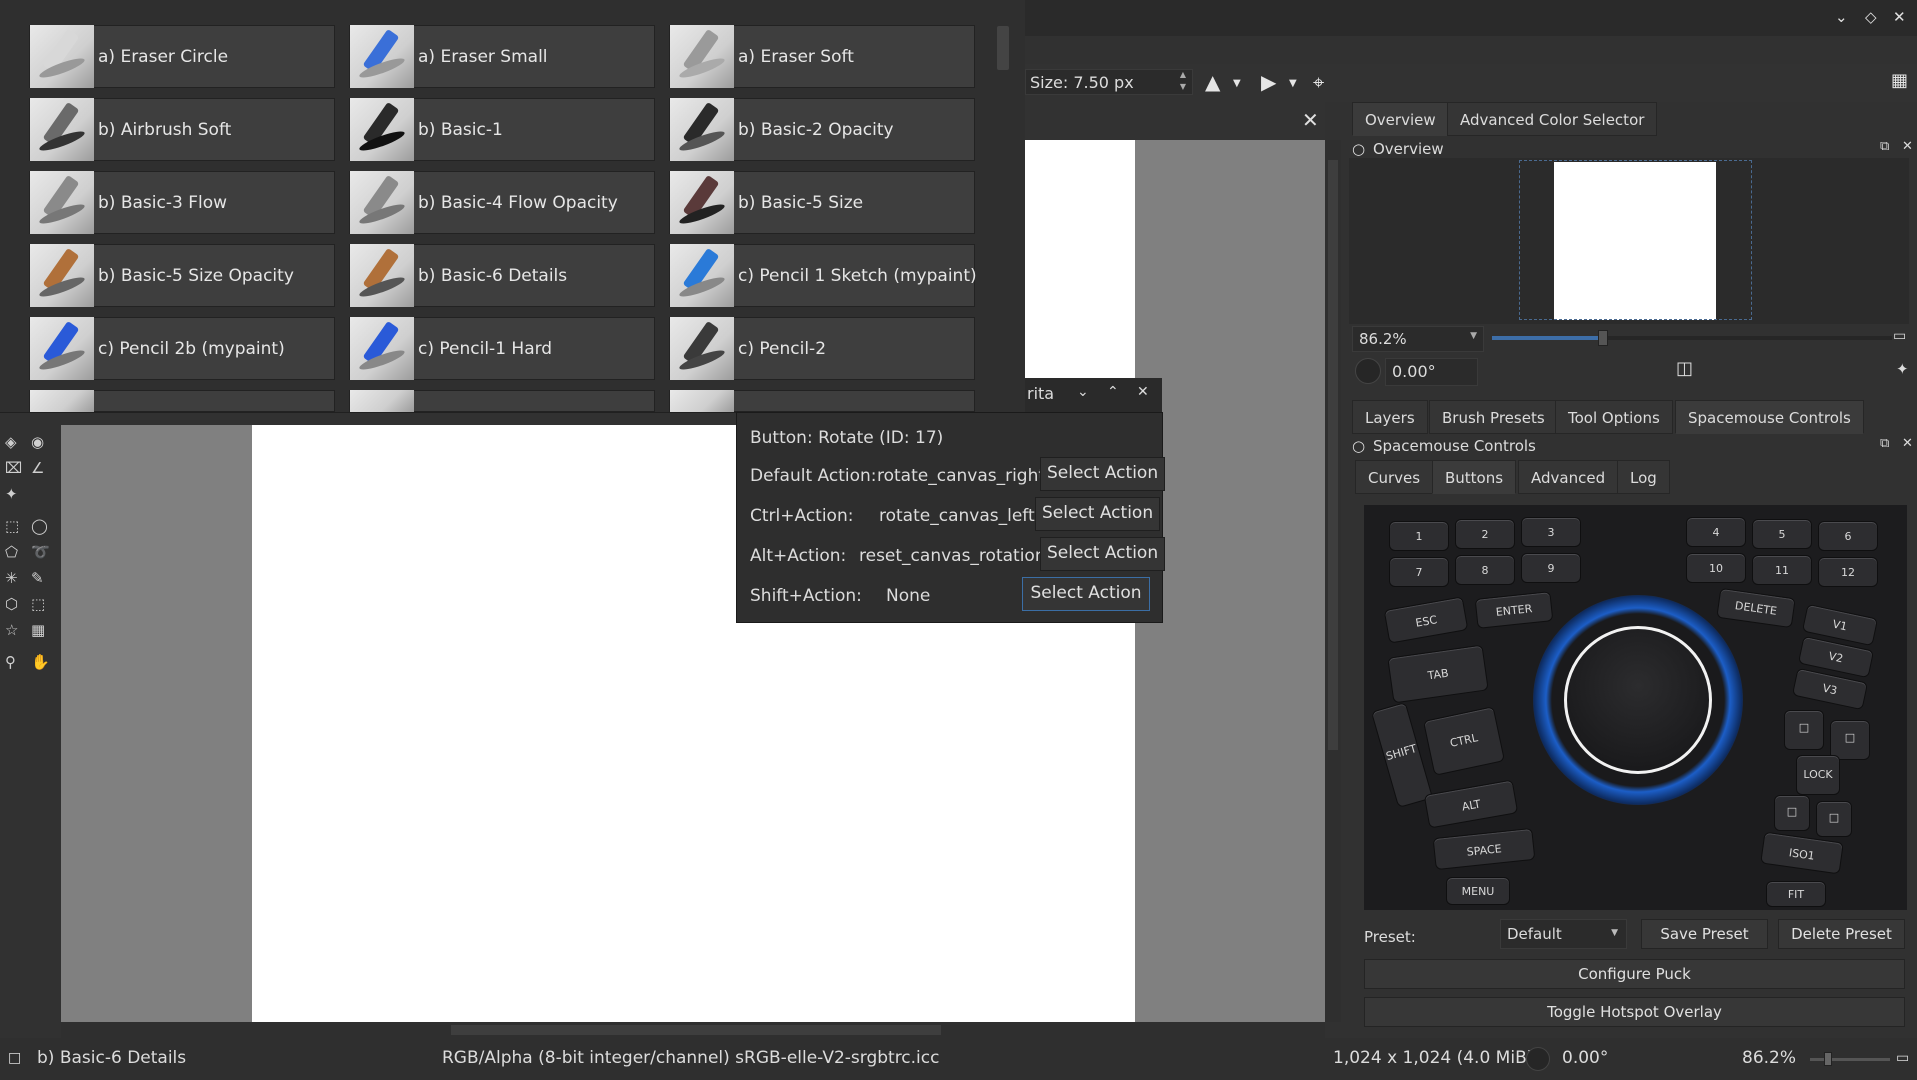 This screenshot has height=1080, width=1917. Describe the element at coordinates (502, 275) in the screenshot. I see `preset-item: b) Basic-6 Details` at that location.